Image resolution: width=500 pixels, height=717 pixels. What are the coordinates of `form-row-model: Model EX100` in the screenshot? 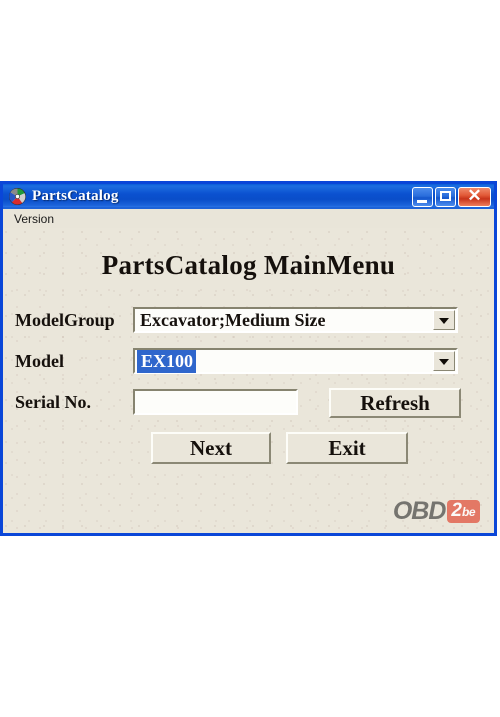 It's located at (248, 361).